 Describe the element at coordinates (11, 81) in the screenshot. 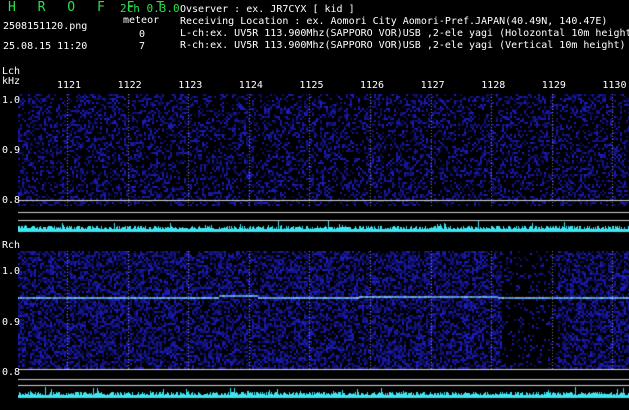

I see `unit-label: kHz` at that location.